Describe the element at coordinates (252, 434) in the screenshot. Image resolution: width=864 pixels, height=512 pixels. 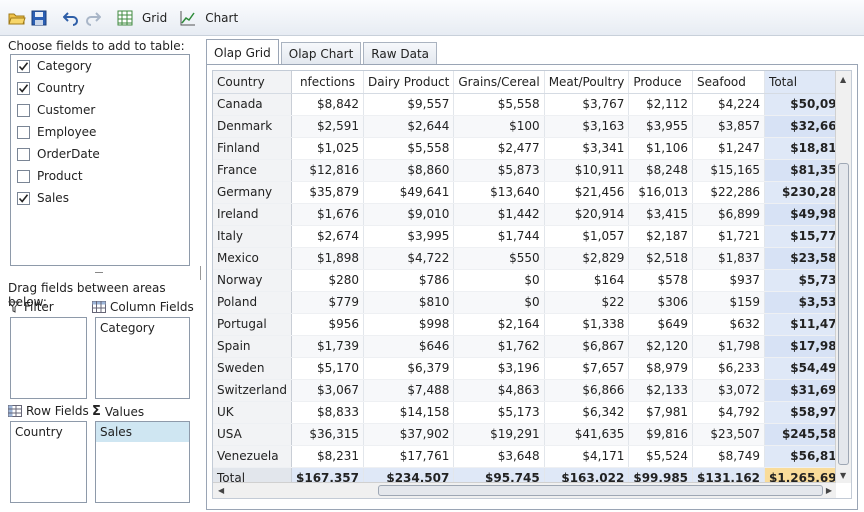
I see `row-header-cell: USA` at that location.